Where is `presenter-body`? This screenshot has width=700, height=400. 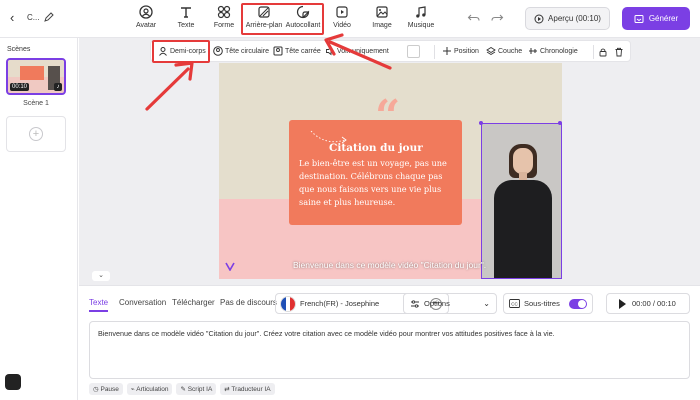
presenter-body is located at coordinates (523, 229).